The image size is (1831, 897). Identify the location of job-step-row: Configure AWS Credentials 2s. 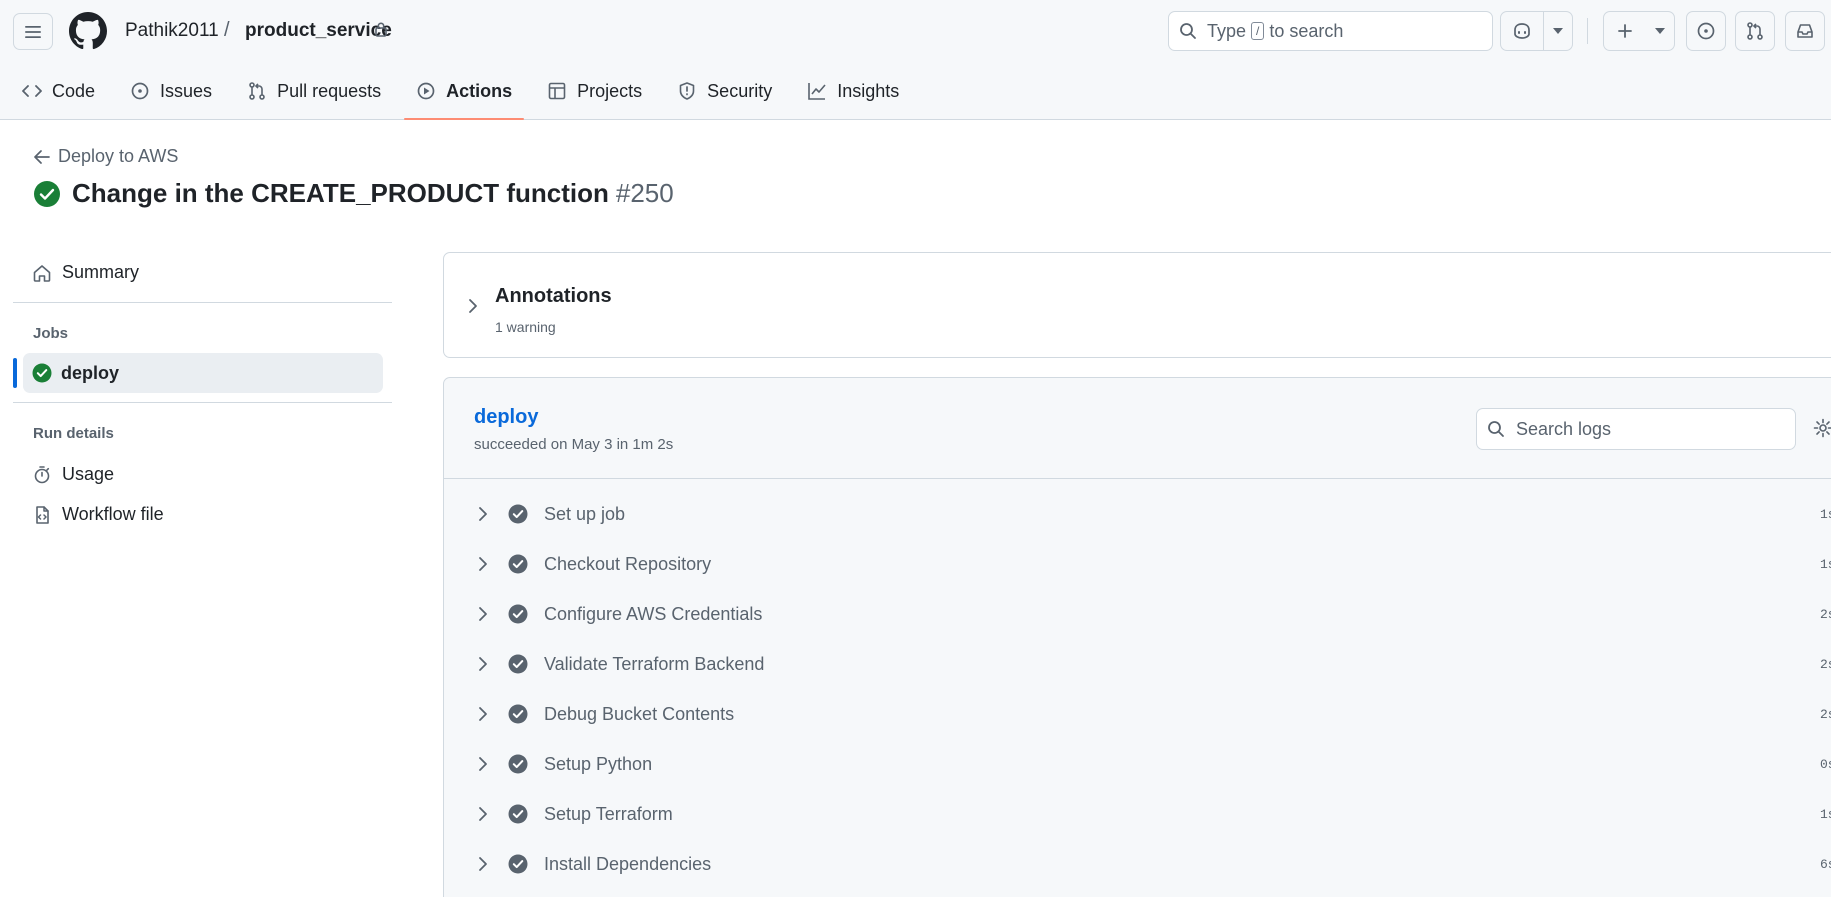
(1137, 614).